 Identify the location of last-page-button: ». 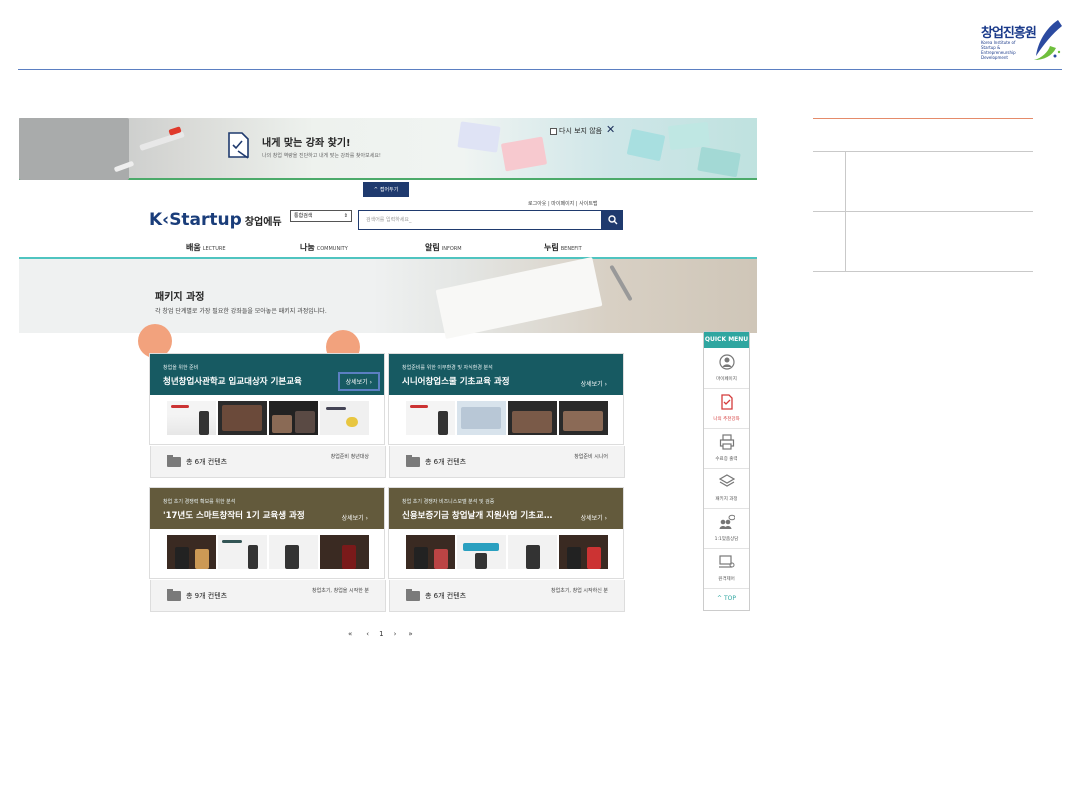
(410, 634).